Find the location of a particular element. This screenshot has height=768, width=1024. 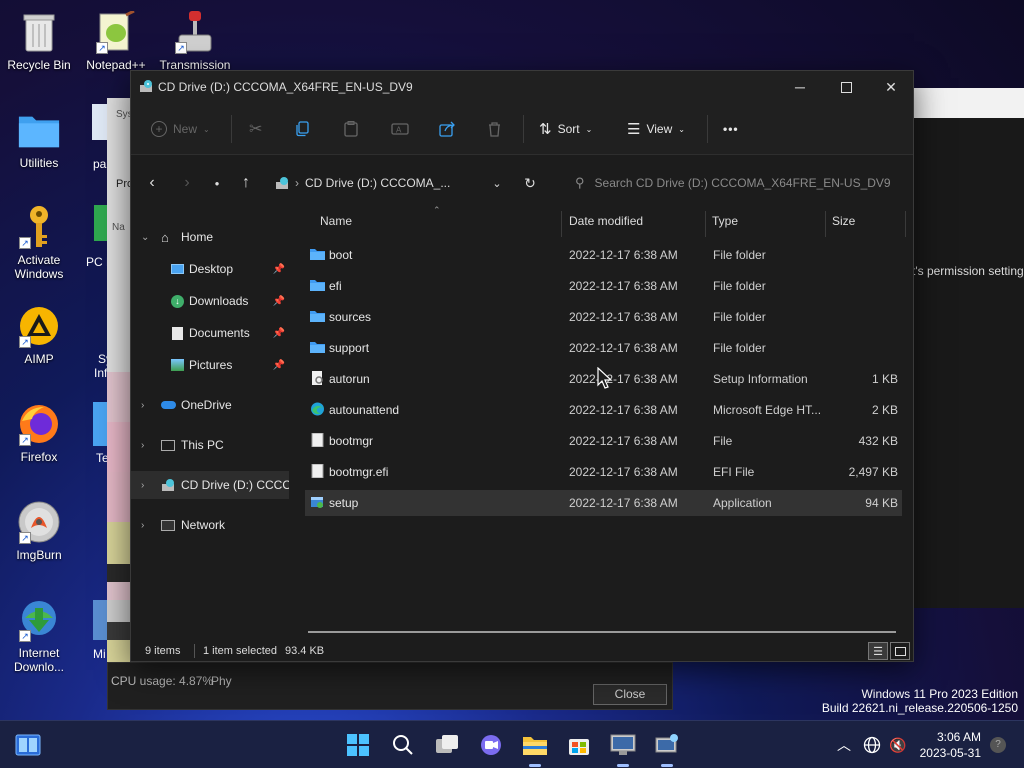

nav-this-pc: › This PC is located at coordinates (210, 445).